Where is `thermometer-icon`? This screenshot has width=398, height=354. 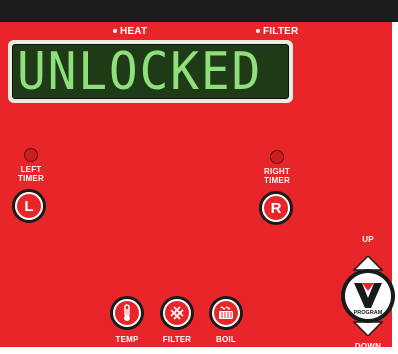
thermometer-icon is located at coordinates (127, 312).